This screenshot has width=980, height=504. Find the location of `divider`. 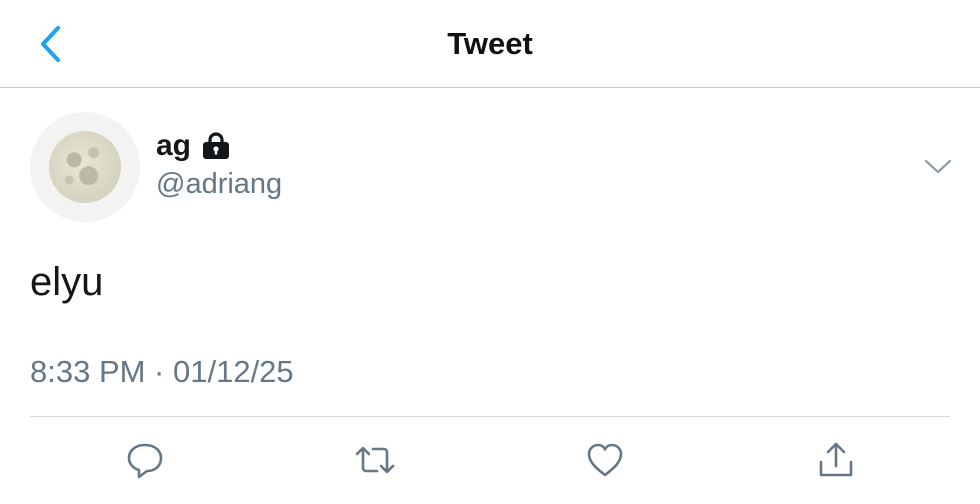

divider is located at coordinates (490, 416).